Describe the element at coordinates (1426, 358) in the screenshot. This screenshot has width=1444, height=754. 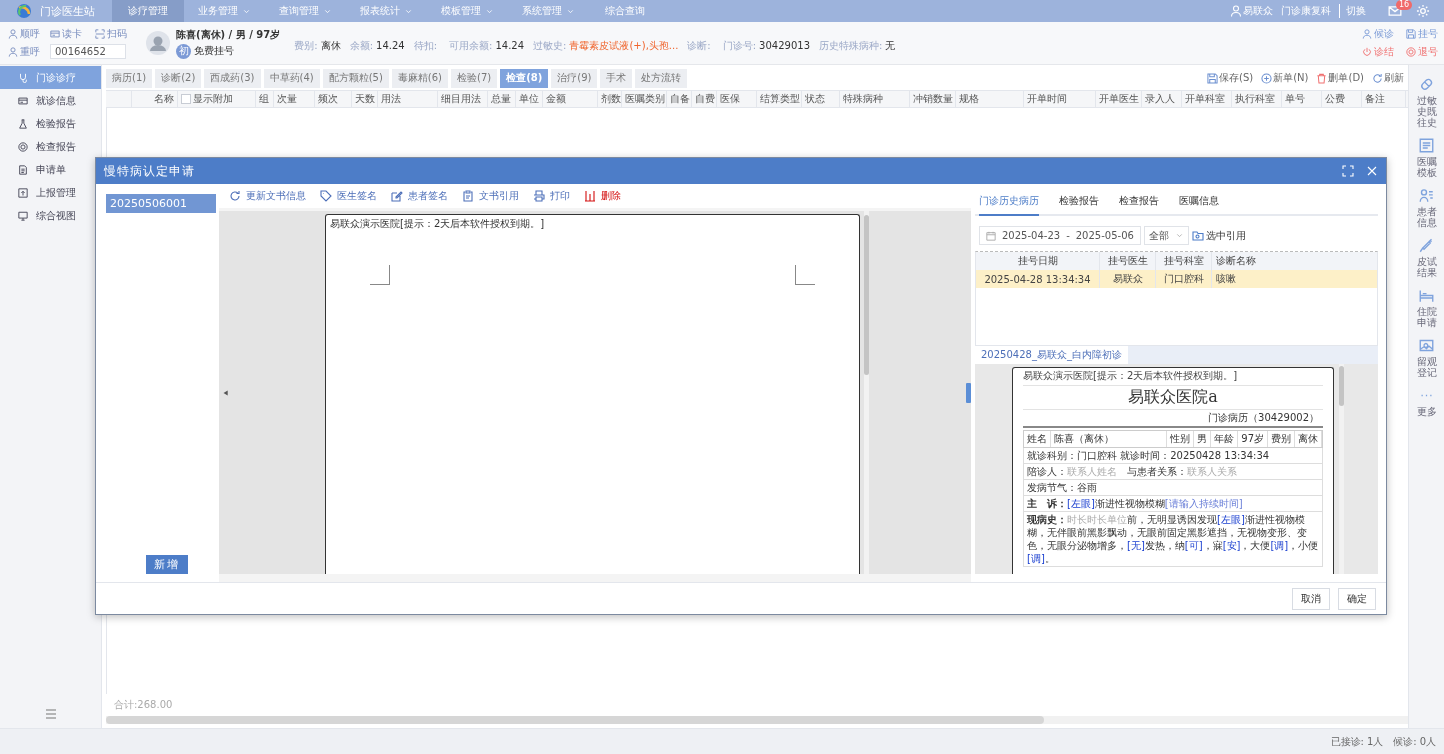
I see `side-tool-button: 留观登记` at that location.